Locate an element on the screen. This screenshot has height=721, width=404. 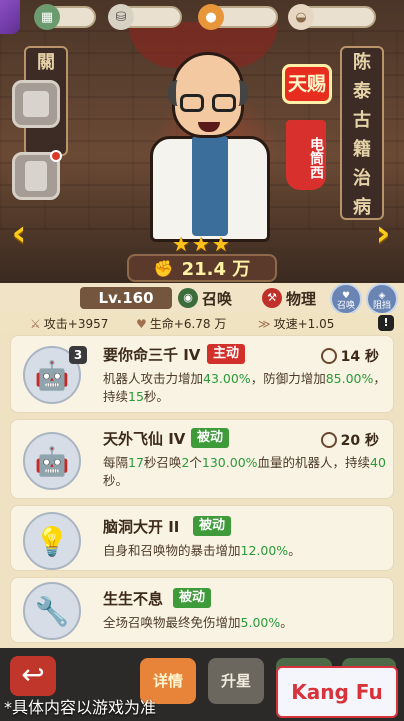
pants-icon is located at coordinates (36, 176).